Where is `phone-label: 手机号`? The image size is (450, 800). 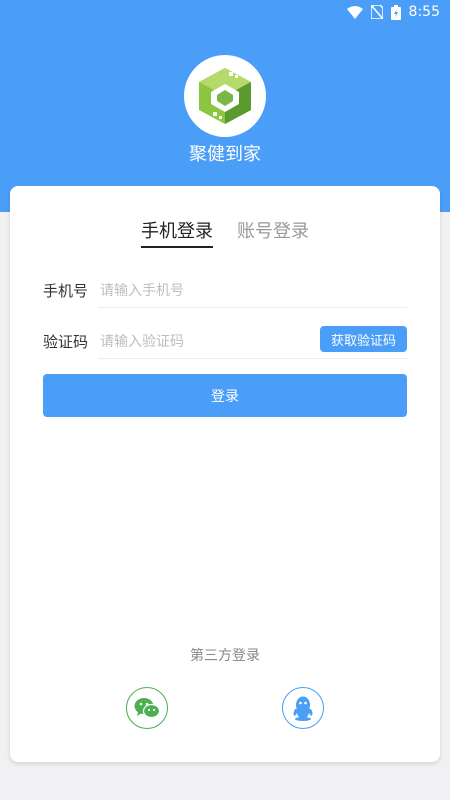
phone-label: 手机号 is located at coordinates (66, 291).